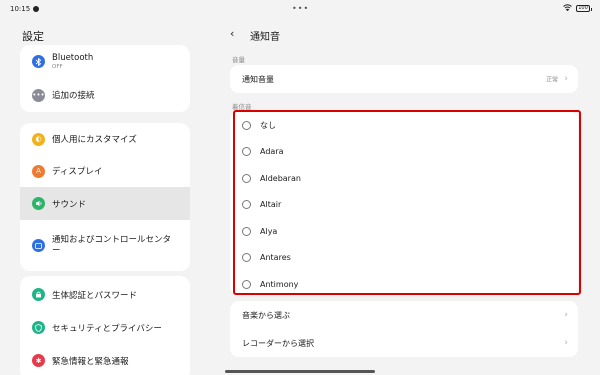  What do you see at coordinates (258, 79) in the screenshot?
I see `notification-volume-label: 通知音量` at bounding box center [258, 79].